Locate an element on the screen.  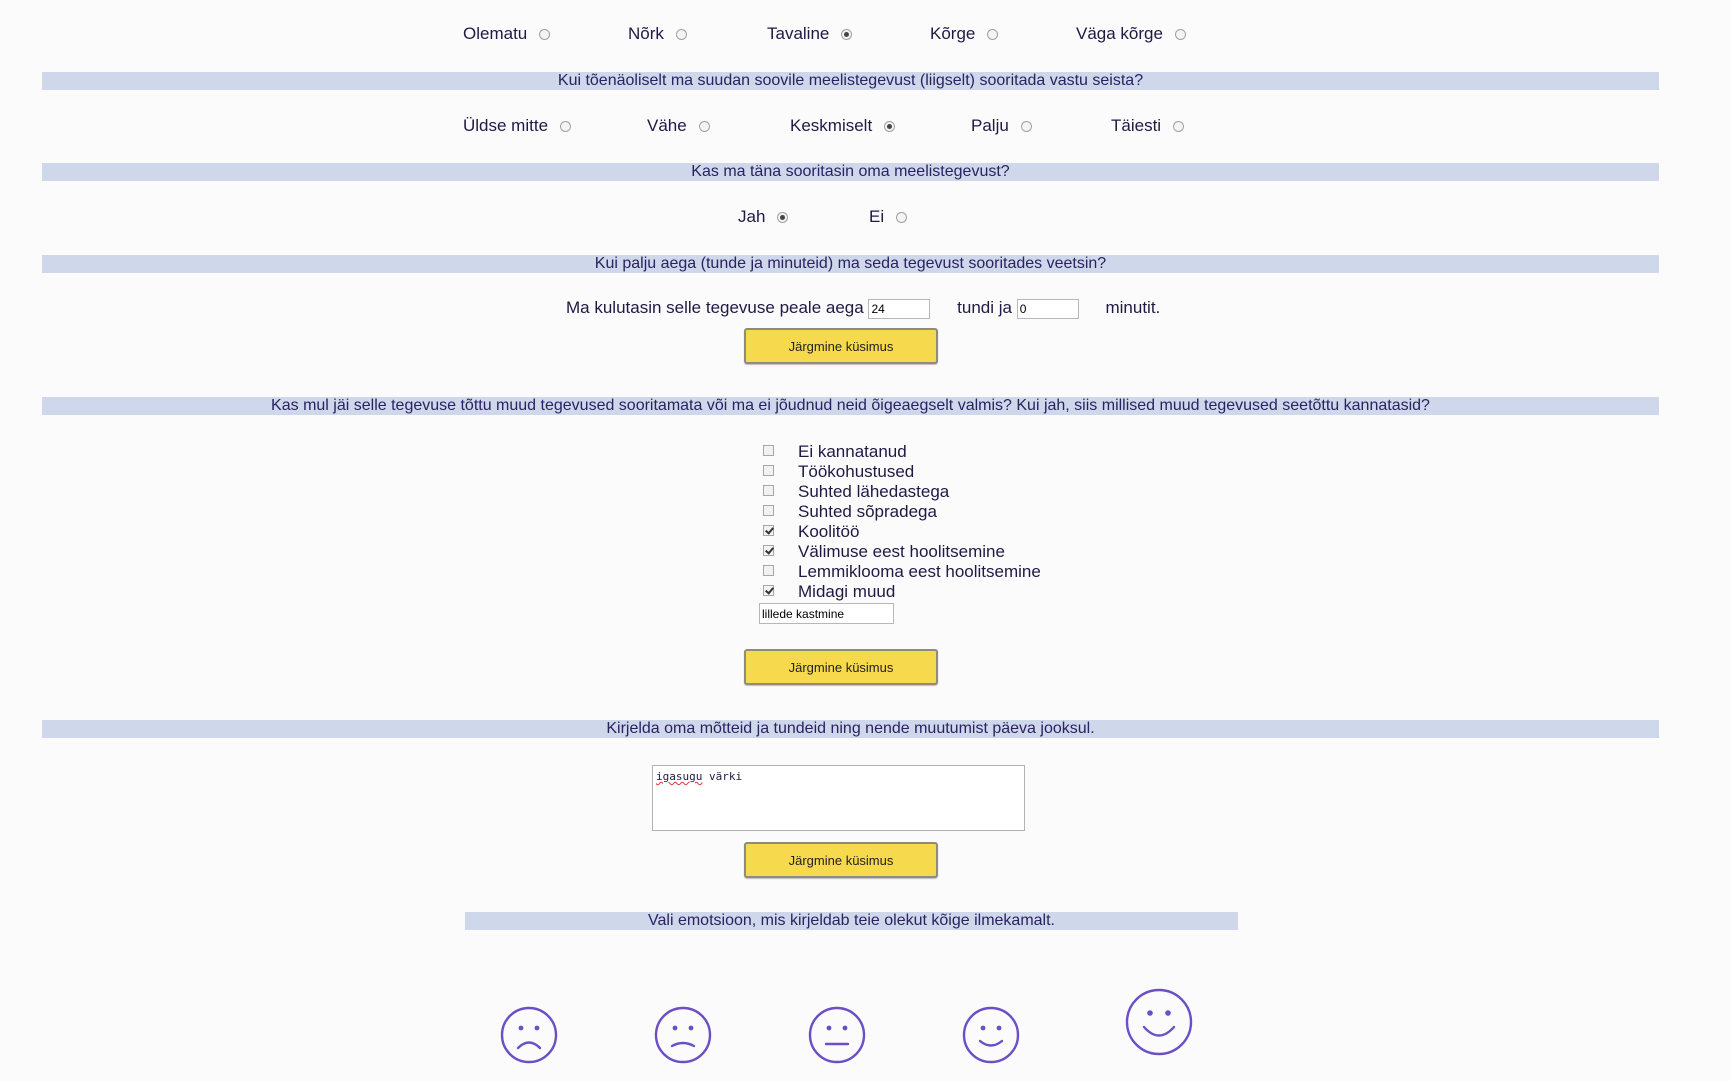
intensity-option-korge: Kõrge is located at coordinates (964, 34).